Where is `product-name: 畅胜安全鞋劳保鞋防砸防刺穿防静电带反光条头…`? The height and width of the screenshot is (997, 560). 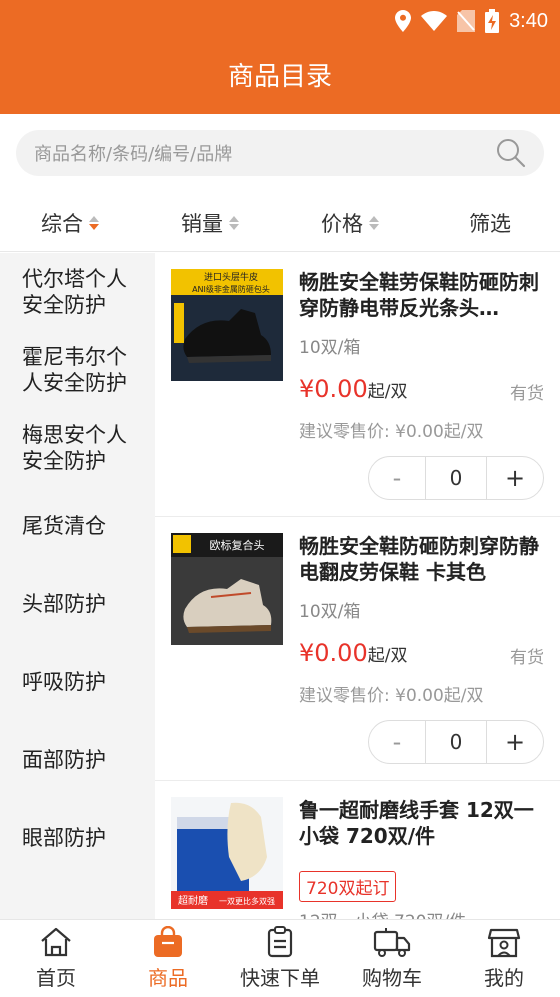
product-name: 畅胜安全鞋劳保鞋防砸防刺穿防静电带反光条头… is located at coordinates (424, 295).